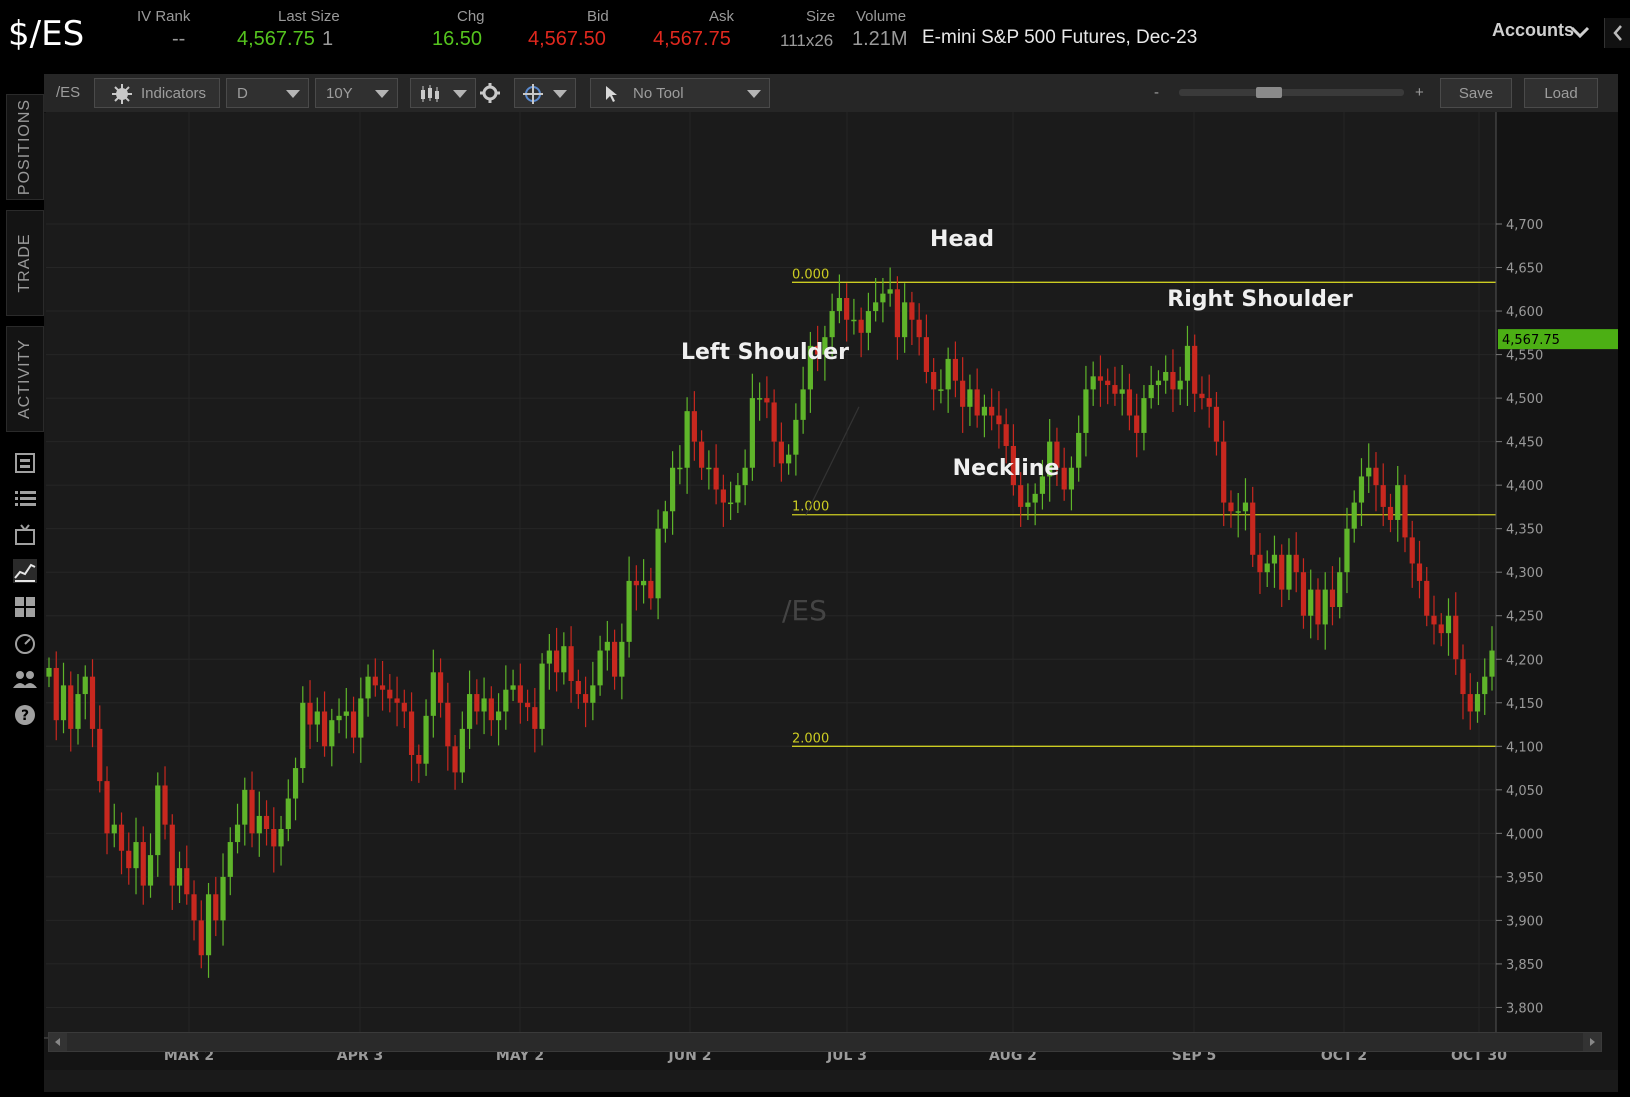 Image resolution: width=1630 pixels, height=1097 pixels. I want to click on indicators-button: Indicators, so click(157, 93).